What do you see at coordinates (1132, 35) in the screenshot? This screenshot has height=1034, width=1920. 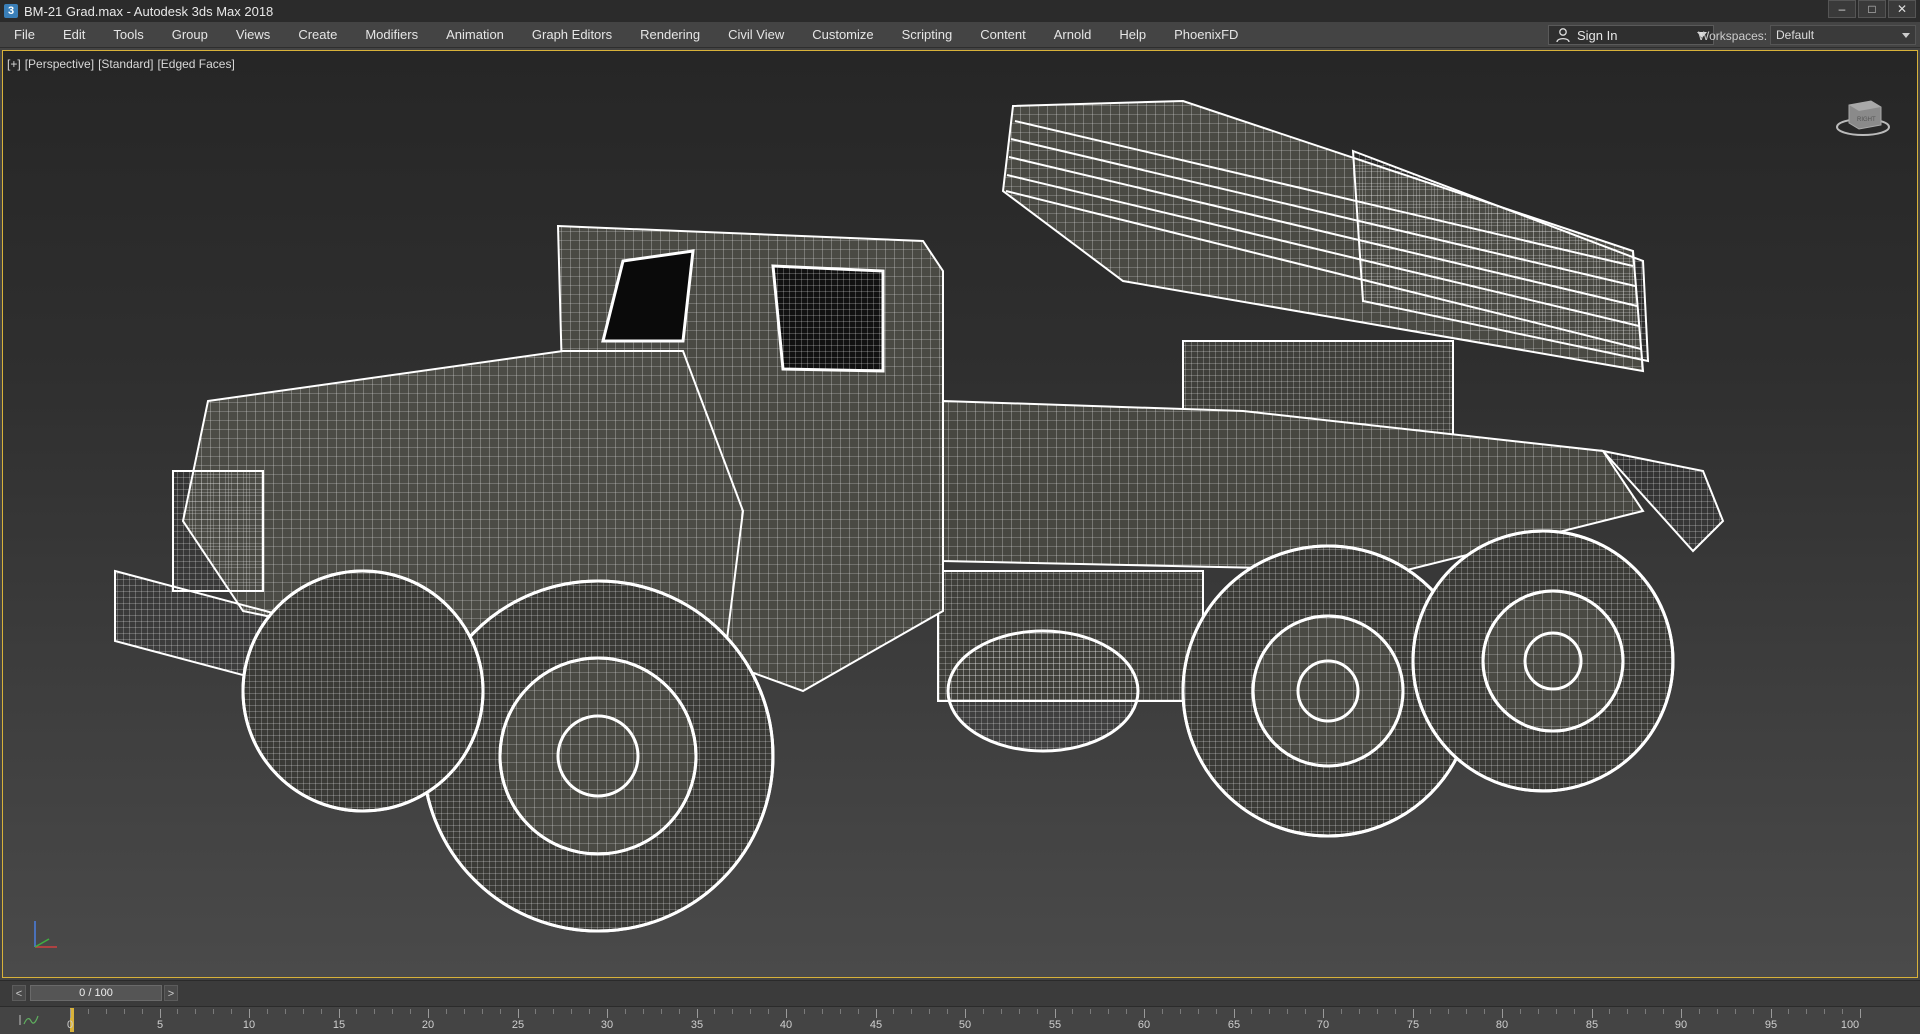 I see `menu-help: Help` at bounding box center [1132, 35].